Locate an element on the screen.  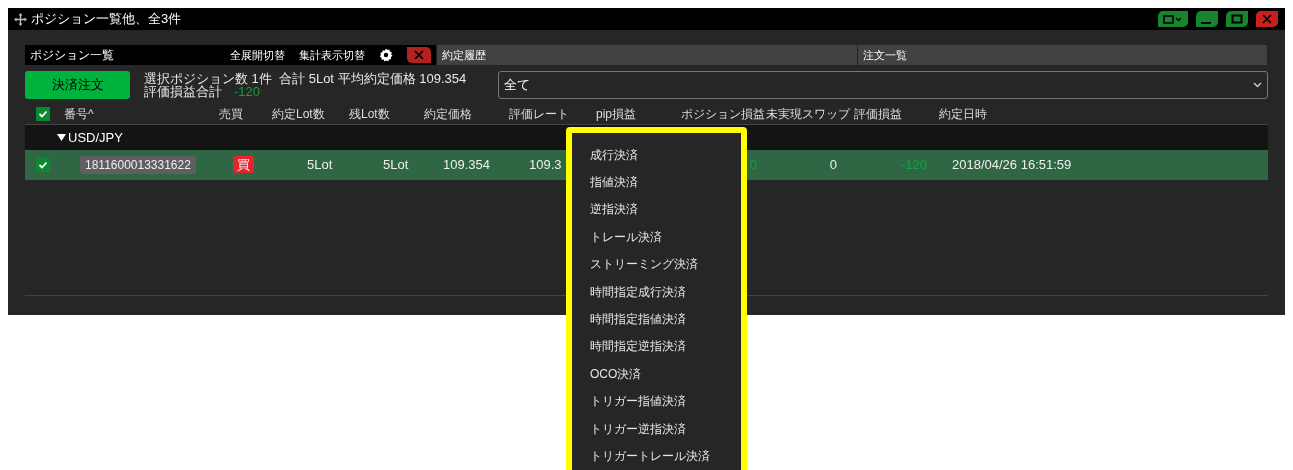
buy-badge: 買 is located at coordinates (243, 165).